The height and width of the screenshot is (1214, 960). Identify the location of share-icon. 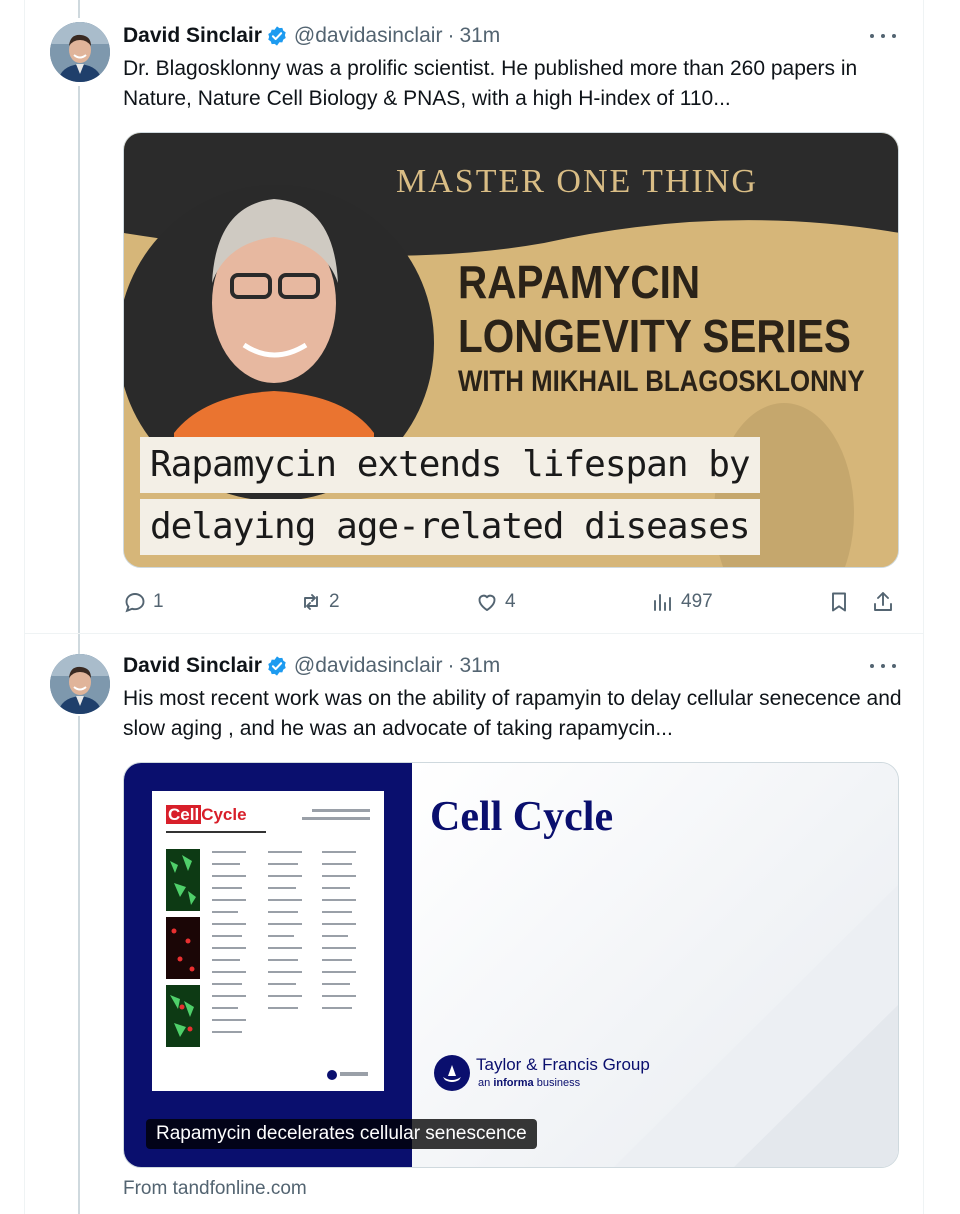
(883, 601).